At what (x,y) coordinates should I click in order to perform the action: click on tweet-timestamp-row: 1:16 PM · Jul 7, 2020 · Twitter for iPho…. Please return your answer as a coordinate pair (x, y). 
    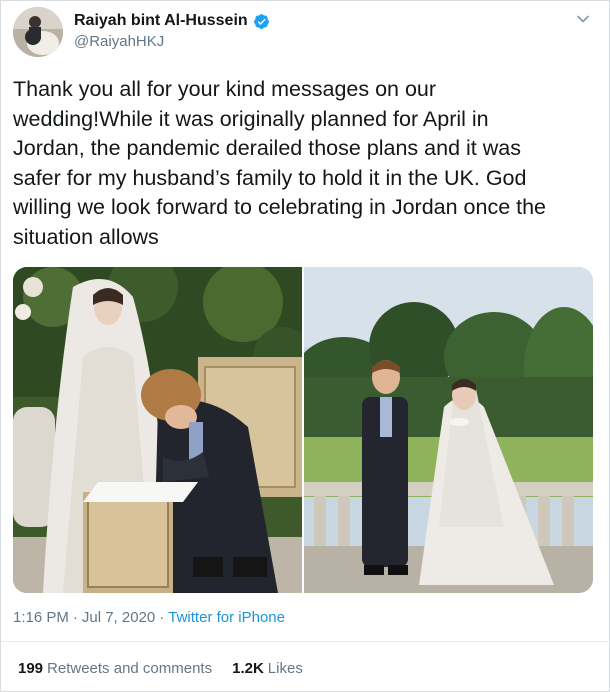
    Looking at the image, I should click on (149, 617).